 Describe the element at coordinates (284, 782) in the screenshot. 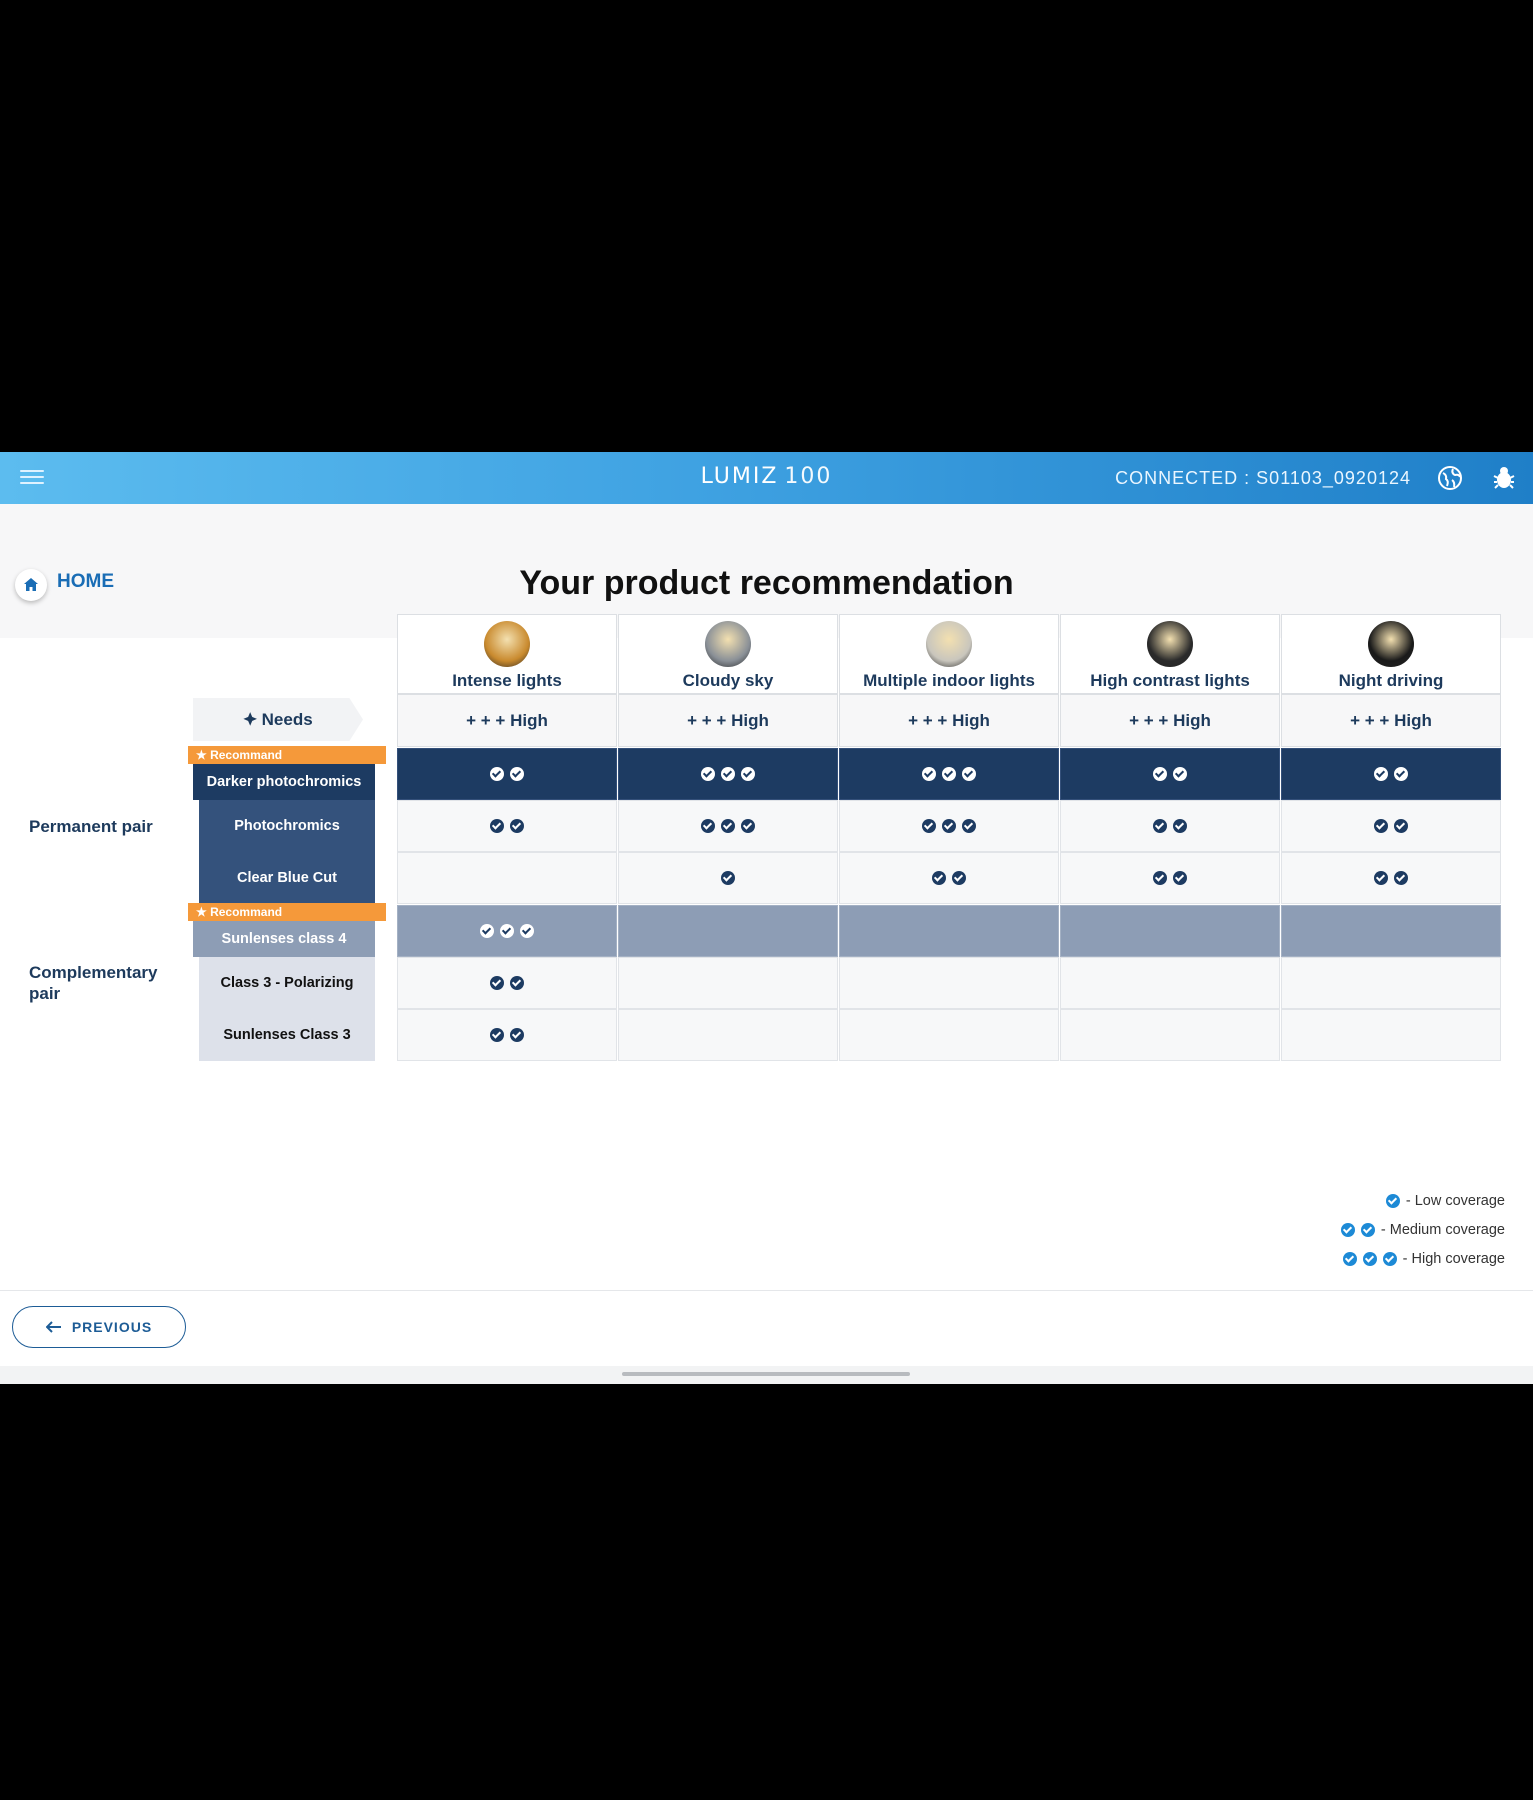

I see `product-row-label: Darker photochromics` at that location.